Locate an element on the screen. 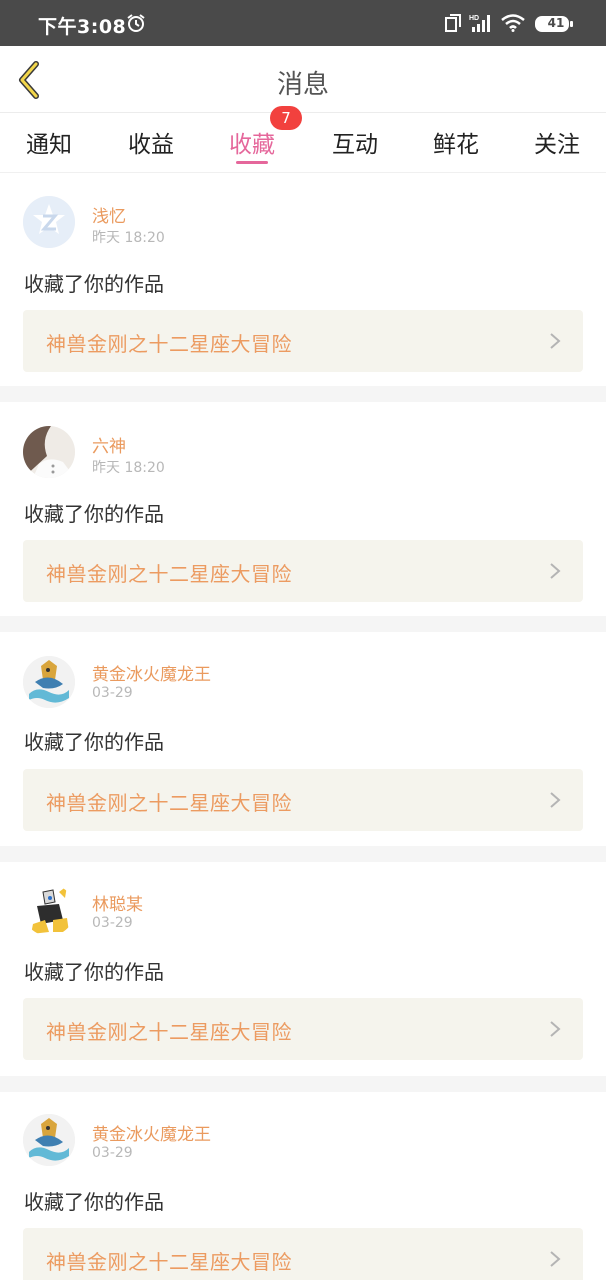  signal-icon: HD is located at coordinates (479, 23).